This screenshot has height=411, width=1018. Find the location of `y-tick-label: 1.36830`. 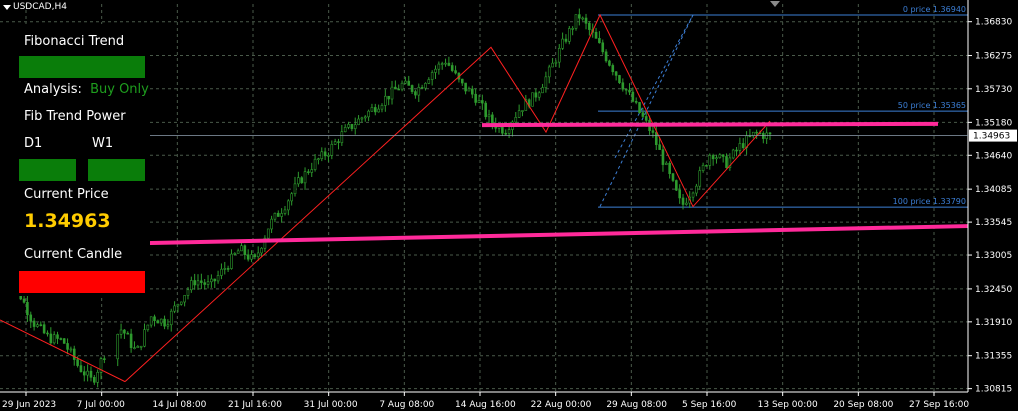

y-tick-label: 1.36830 is located at coordinates (993, 23).